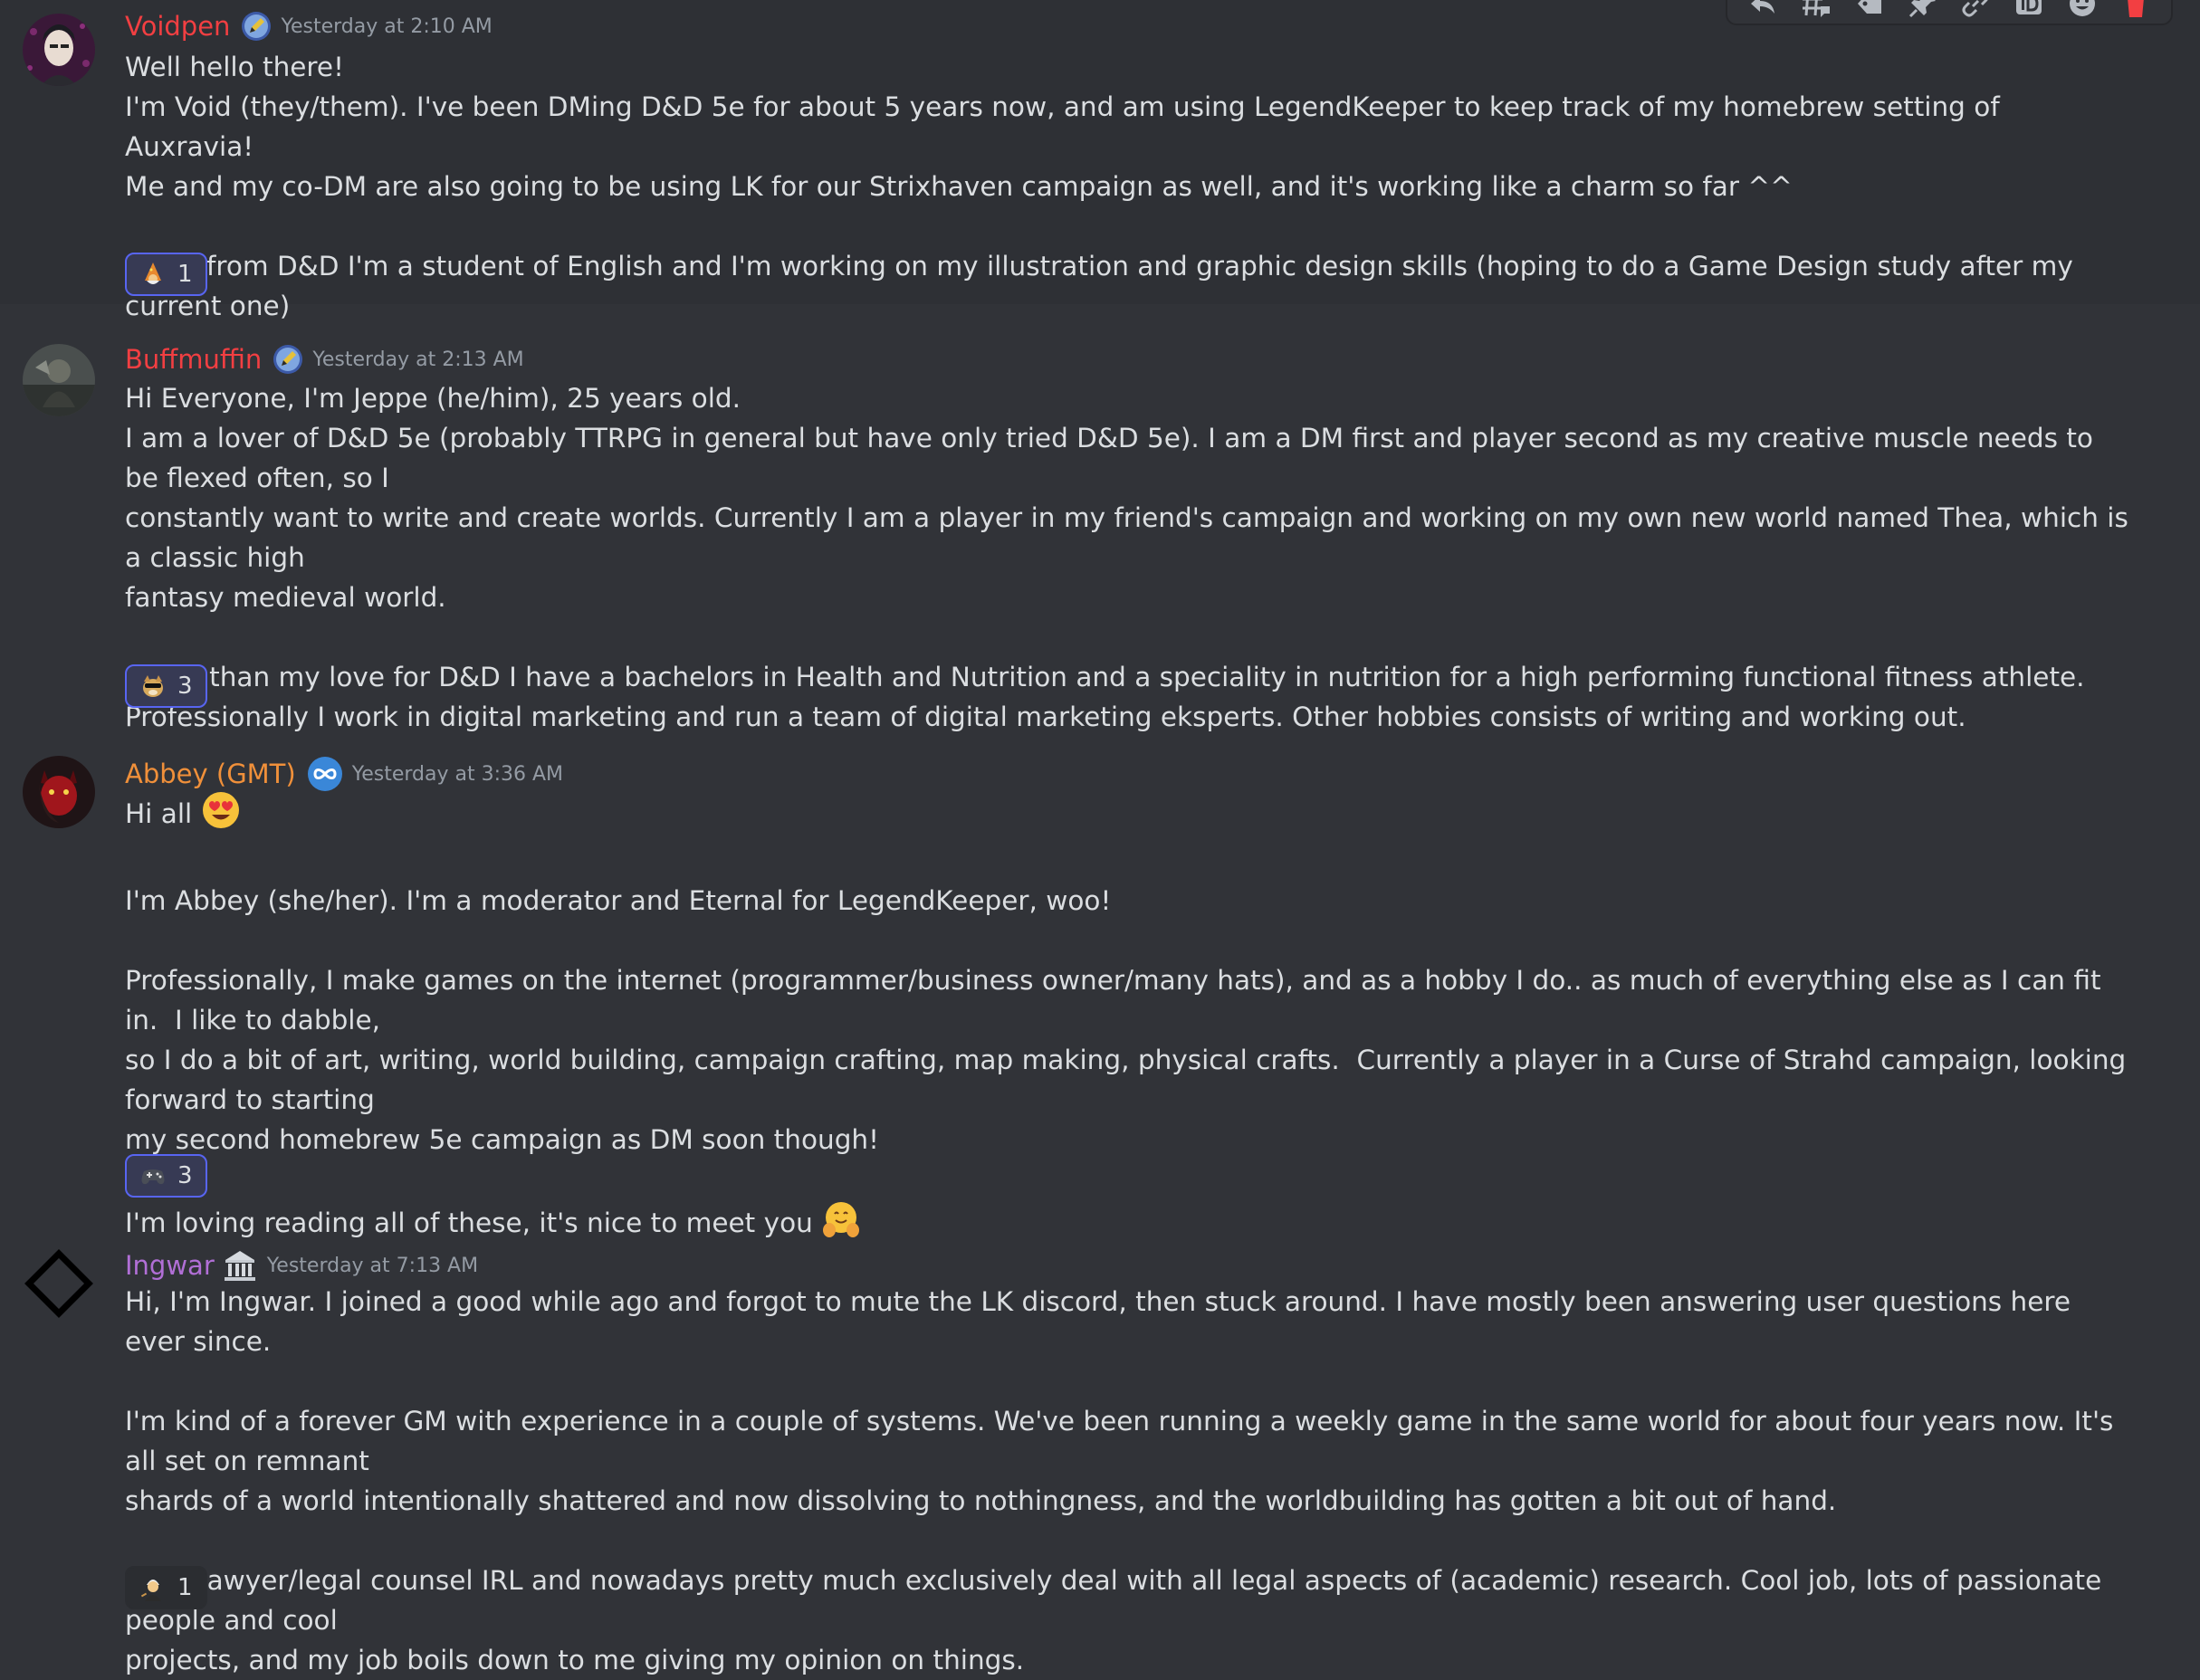 The image size is (2200, 1680). Describe the element at coordinates (1975, 12) in the screenshot. I see `link-icon` at that location.